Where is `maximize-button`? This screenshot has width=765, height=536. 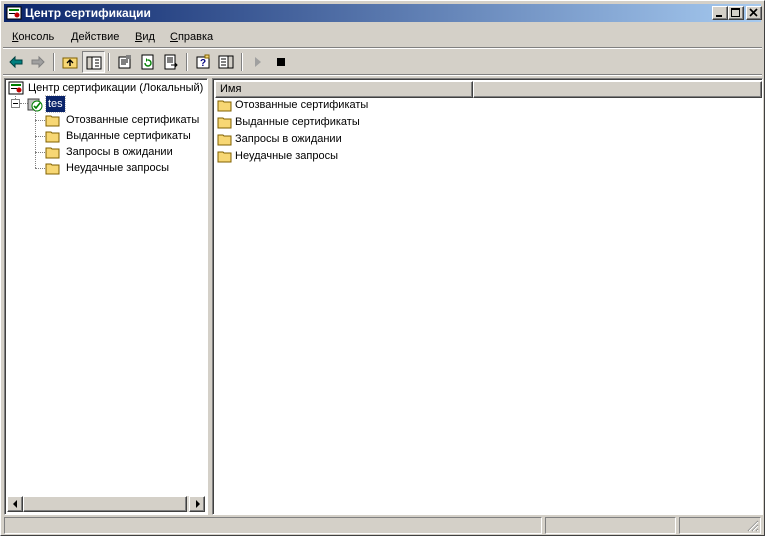
maximize-button is located at coordinates (736, 13).